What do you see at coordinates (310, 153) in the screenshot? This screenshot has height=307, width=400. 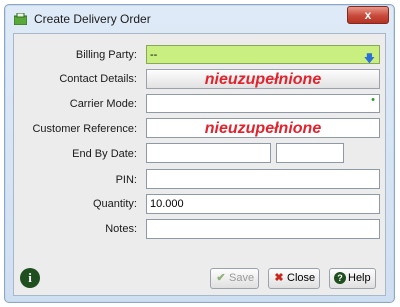 I see `end-by-time-field` at bounding box center [310, 153].